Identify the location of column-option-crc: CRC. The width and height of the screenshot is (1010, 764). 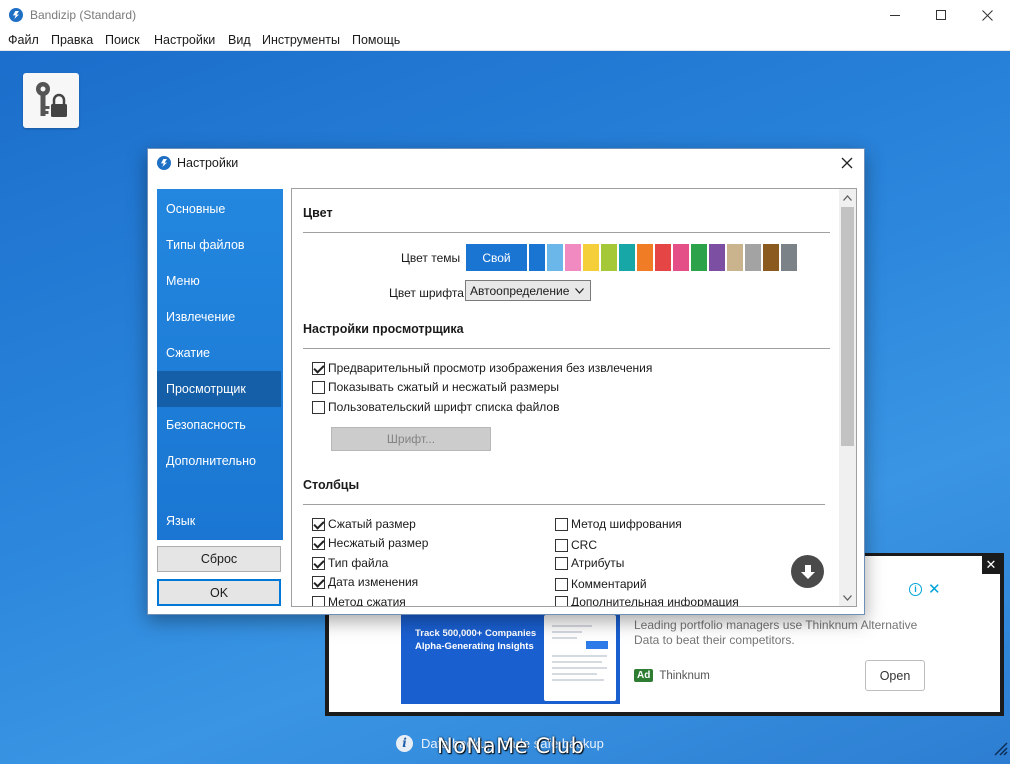
(576, 545).